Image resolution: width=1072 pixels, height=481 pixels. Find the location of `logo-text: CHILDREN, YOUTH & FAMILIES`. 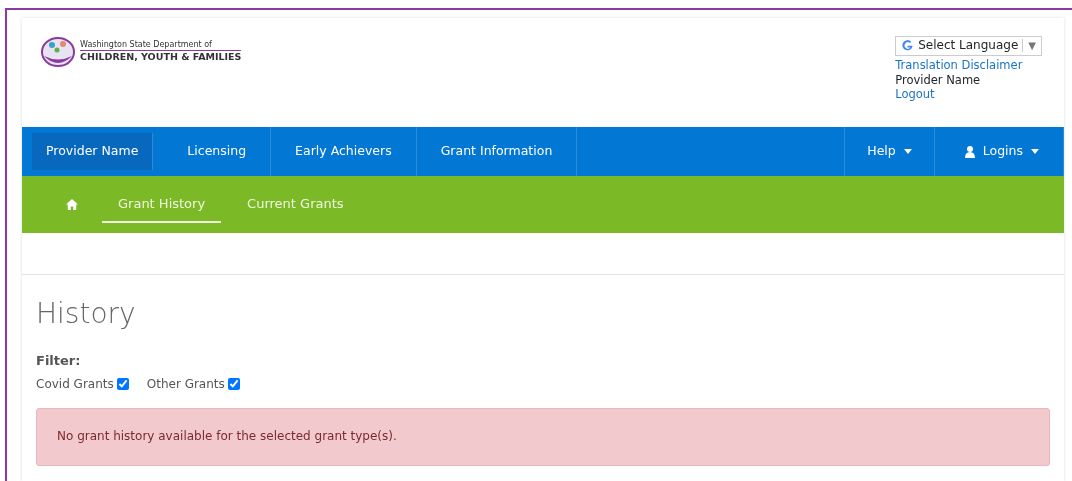

logo-text: CHILDREN, YOUTH & FAMILIES is located at coordinates (161, 57).